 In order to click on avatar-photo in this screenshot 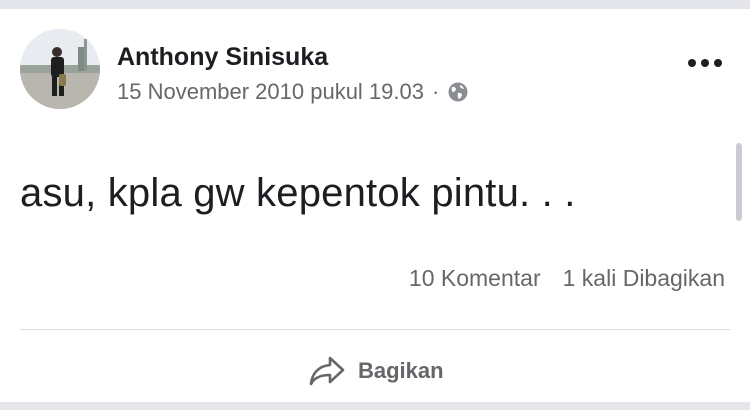, I will do `click(60, 69)`.